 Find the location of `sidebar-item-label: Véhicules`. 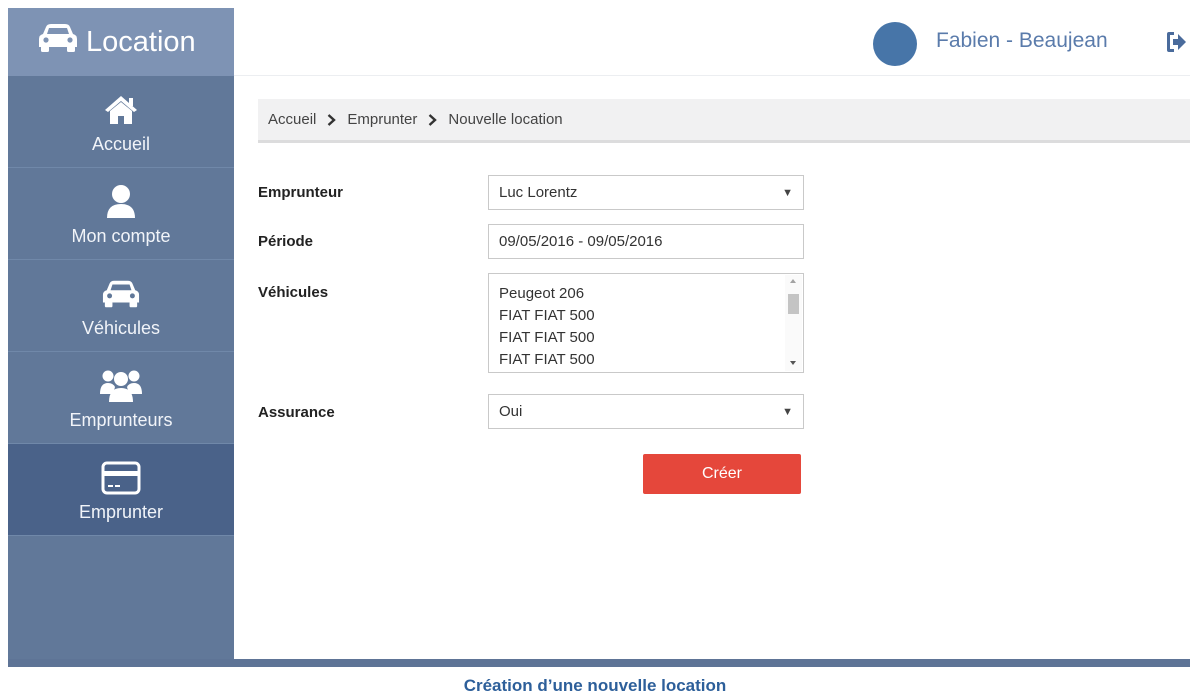

sidebar-item-label: Véhicules is located at coordinates (121, 328).